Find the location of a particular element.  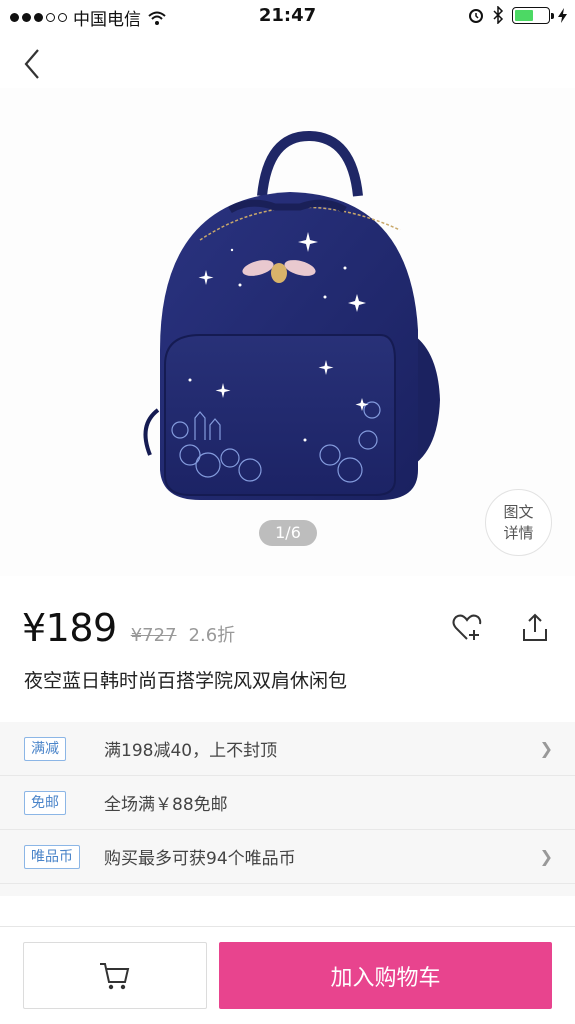

promo-tag: 免邮 is located at coordinates (45, 802).